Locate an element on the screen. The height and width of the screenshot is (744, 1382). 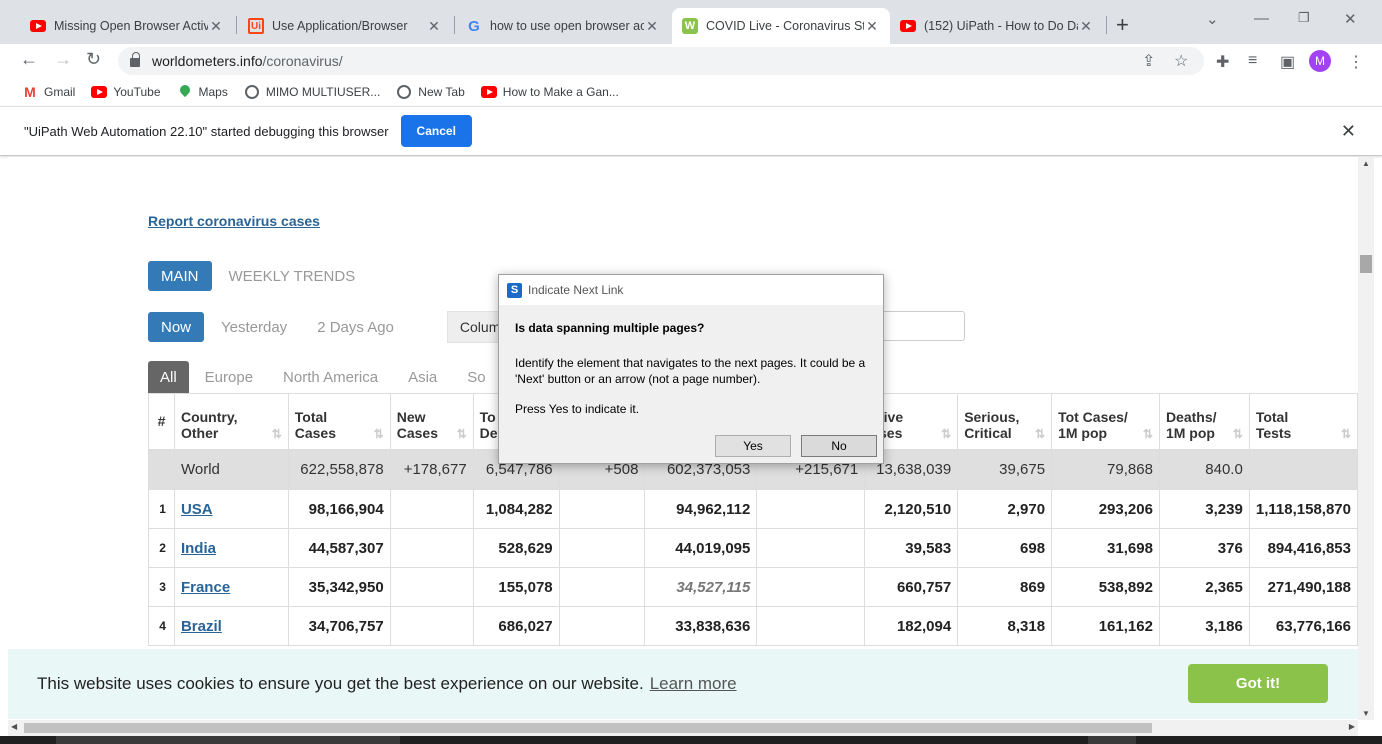
back-arrow-icon: ← is located at coordinates (29, 59).